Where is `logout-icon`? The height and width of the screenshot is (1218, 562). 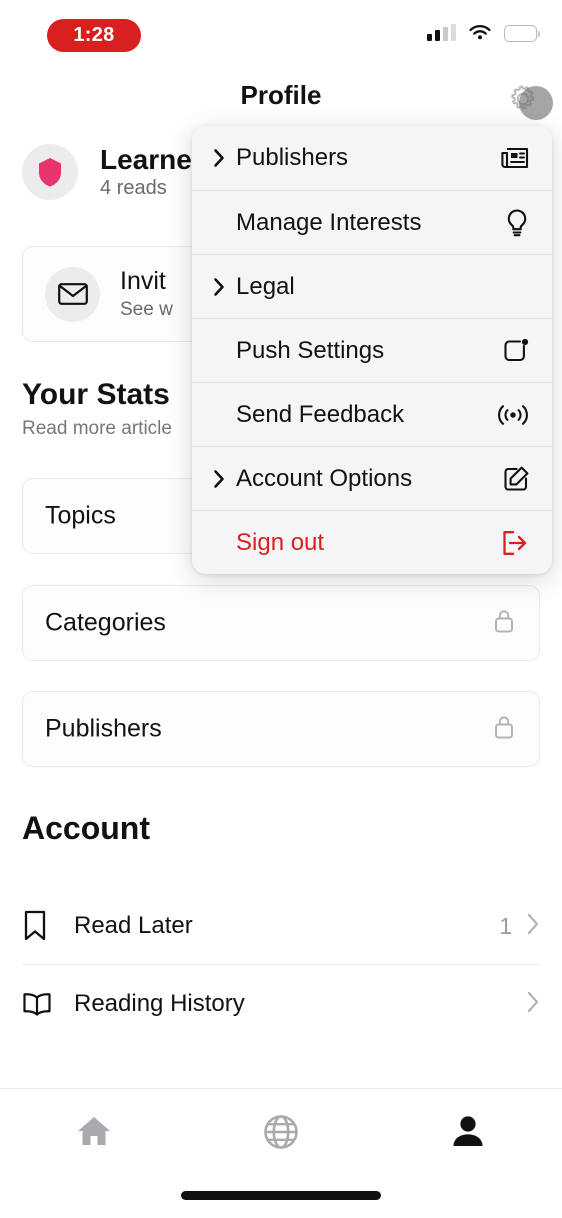
logout-icon is located at coordinates (515, 543).